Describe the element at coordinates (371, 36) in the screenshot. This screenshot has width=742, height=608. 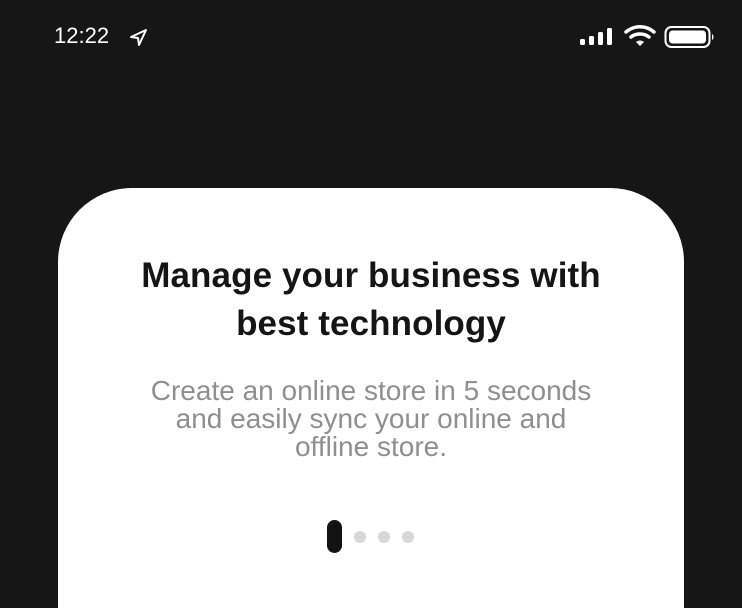
I see `status-bar: 12:22` at that location.